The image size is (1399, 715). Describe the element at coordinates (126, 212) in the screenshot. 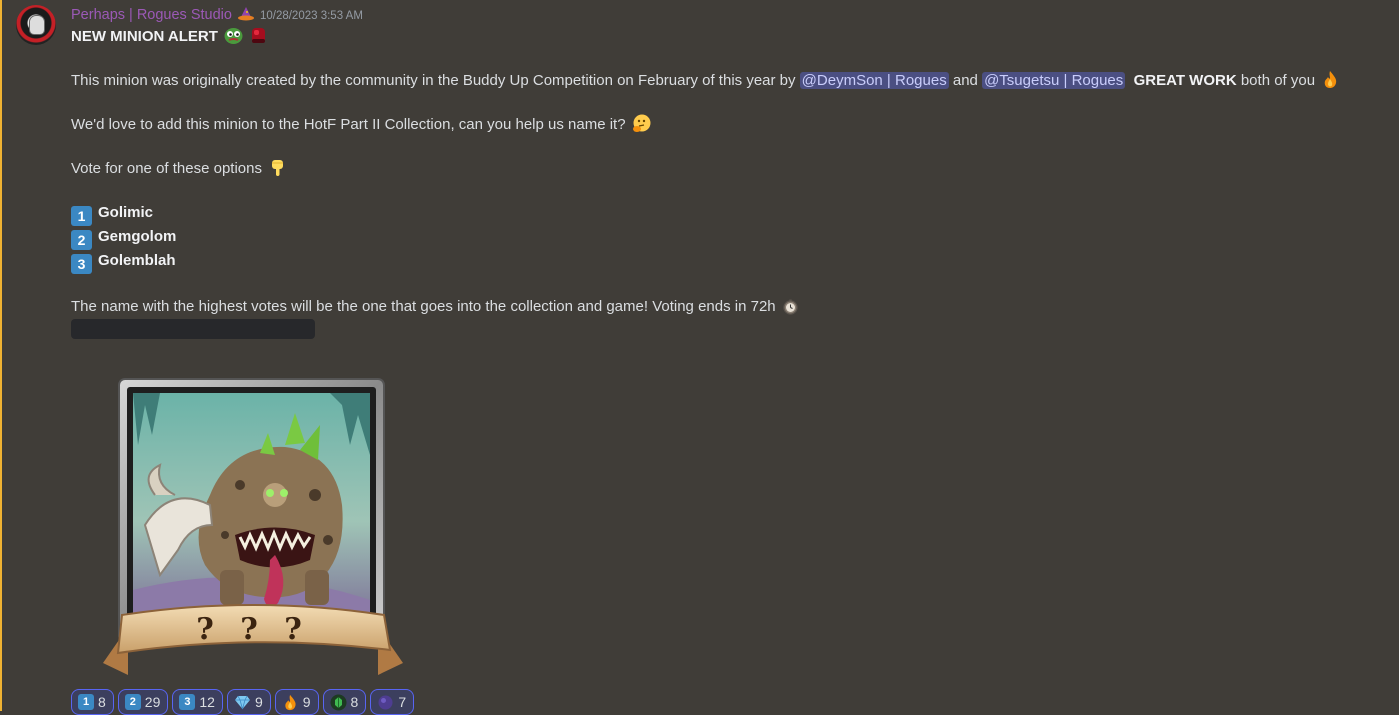

I see `option-name: Golimic` at that location.